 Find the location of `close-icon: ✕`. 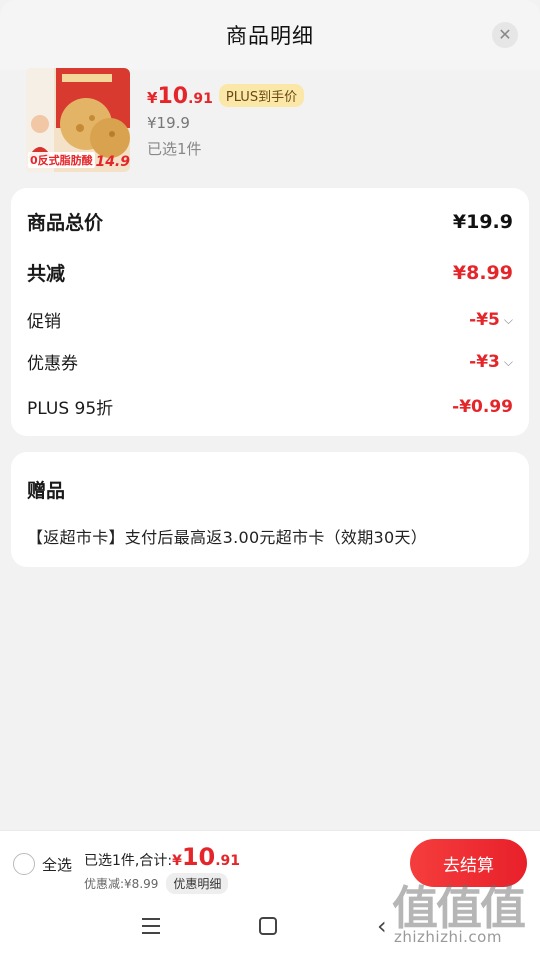

close-icon: ✕ is located at coordinates (505, 34).